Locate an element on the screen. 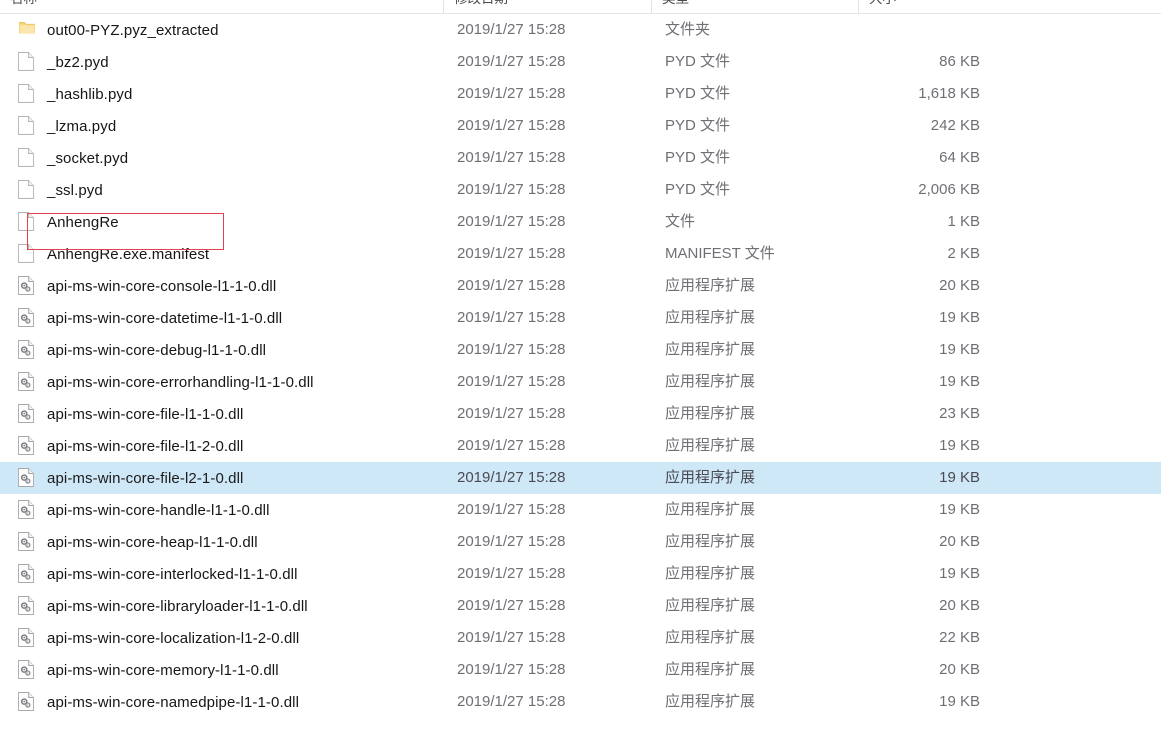 This screenshot has width=1161, height=733. file-name-cell: api-ms-win-core-file-l1-2-0.dll is located at coordinates (221, 446).